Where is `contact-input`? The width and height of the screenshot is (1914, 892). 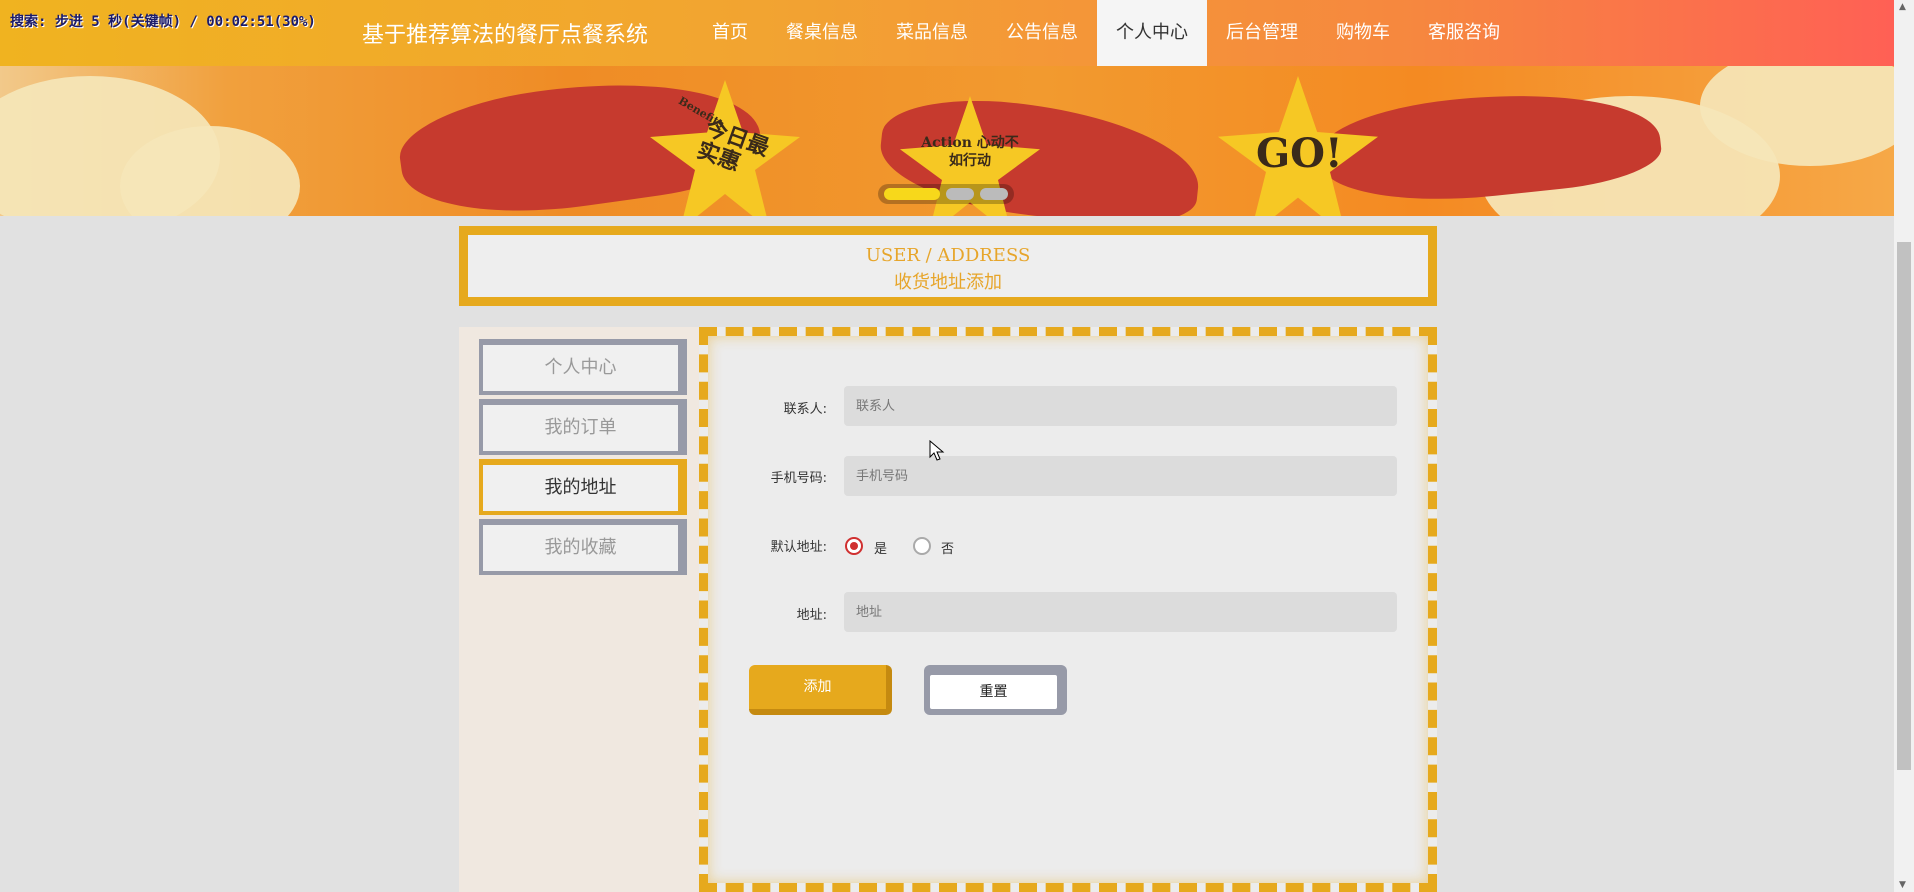 contact-input is located at coordinates (1120, 406).